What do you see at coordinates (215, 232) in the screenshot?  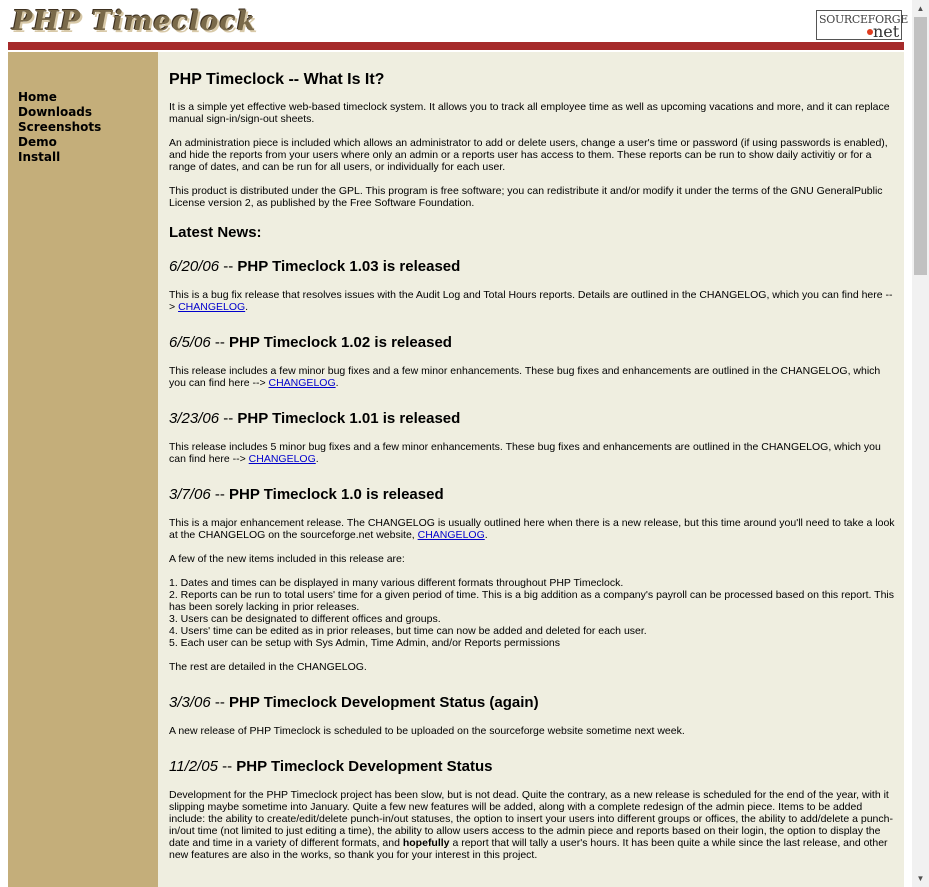 I see `latest-news-heading: Latest News:` at bounding box center [215, 232].